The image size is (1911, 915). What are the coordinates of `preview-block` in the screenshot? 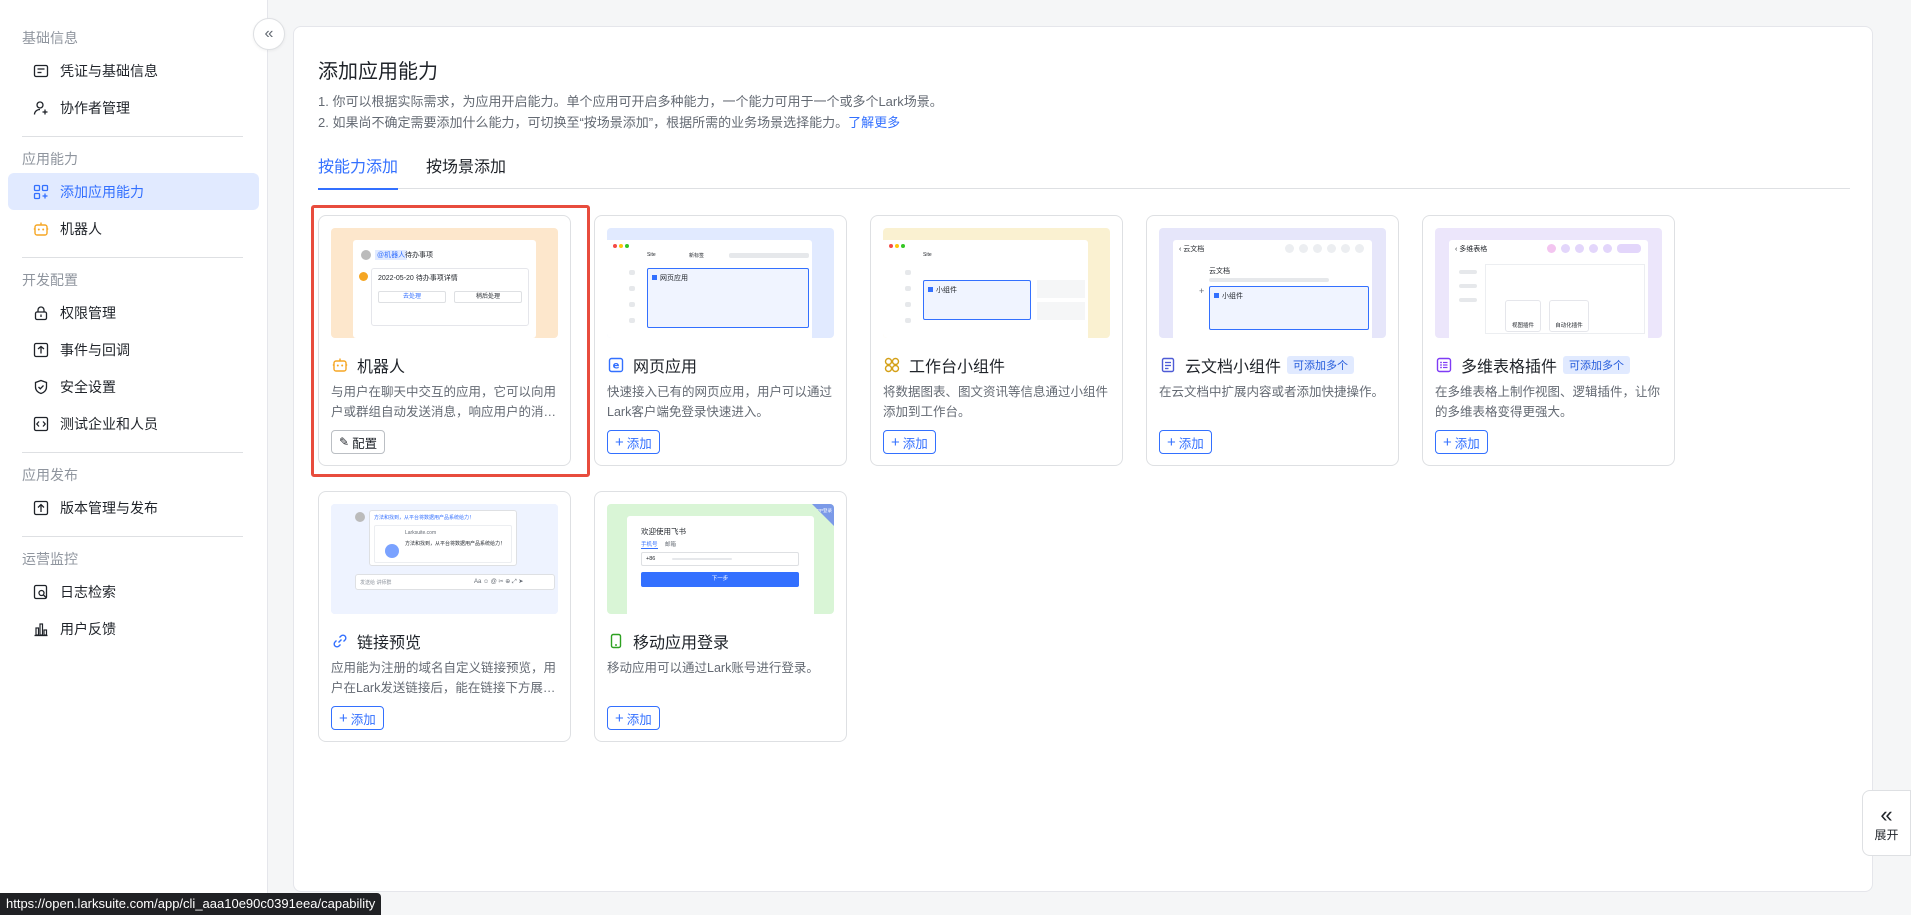 It's located at (1061, 289).